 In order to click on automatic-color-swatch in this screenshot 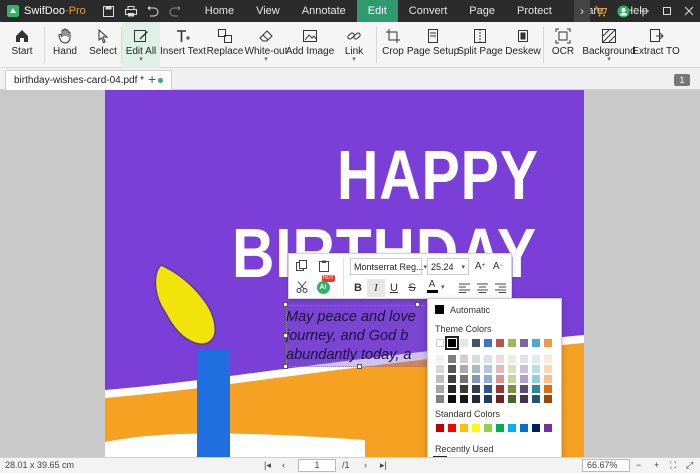, I will do `click(439, 309)`.